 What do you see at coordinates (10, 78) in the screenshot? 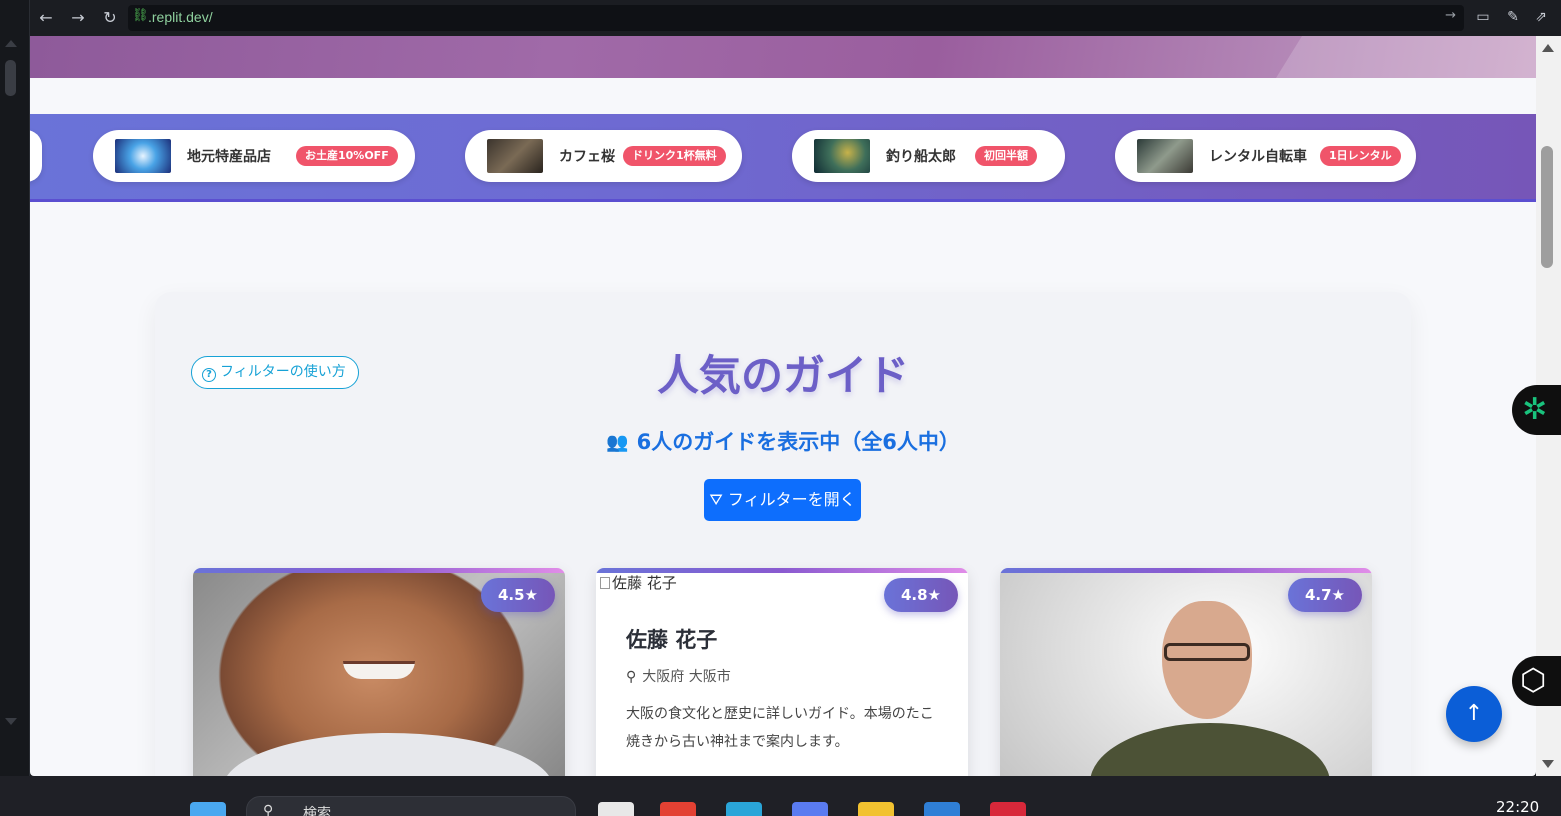
I see `left-scroll-thumb` at bounding box center [10, 78].